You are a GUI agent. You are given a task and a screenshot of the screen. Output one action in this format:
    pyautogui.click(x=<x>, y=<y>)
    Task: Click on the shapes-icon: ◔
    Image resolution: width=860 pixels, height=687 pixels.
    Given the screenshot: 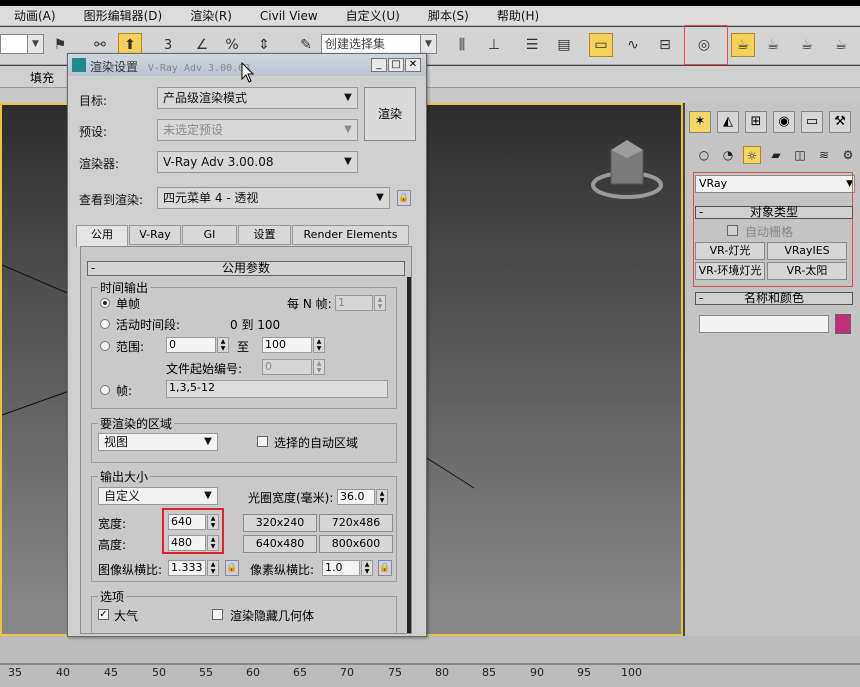 What is the action you would take?
    pyautogui.click(x=728, y=155)
    